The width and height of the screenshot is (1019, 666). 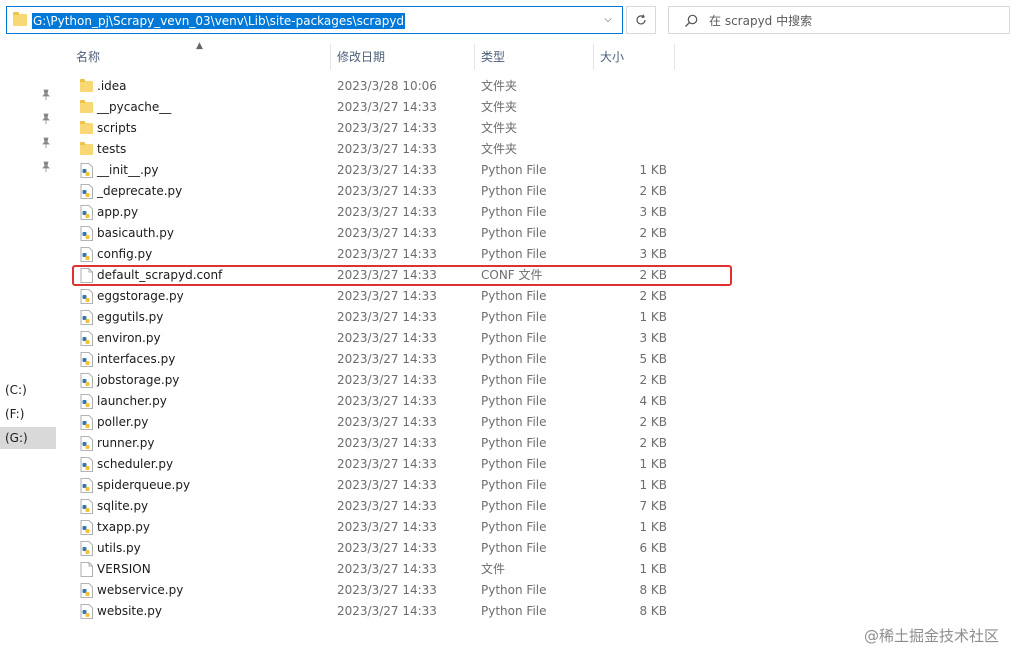 What do you see at coordinates (122, 422) in the screenshot?
I see `file-name: poller.py` at bounding box center [122, 422].